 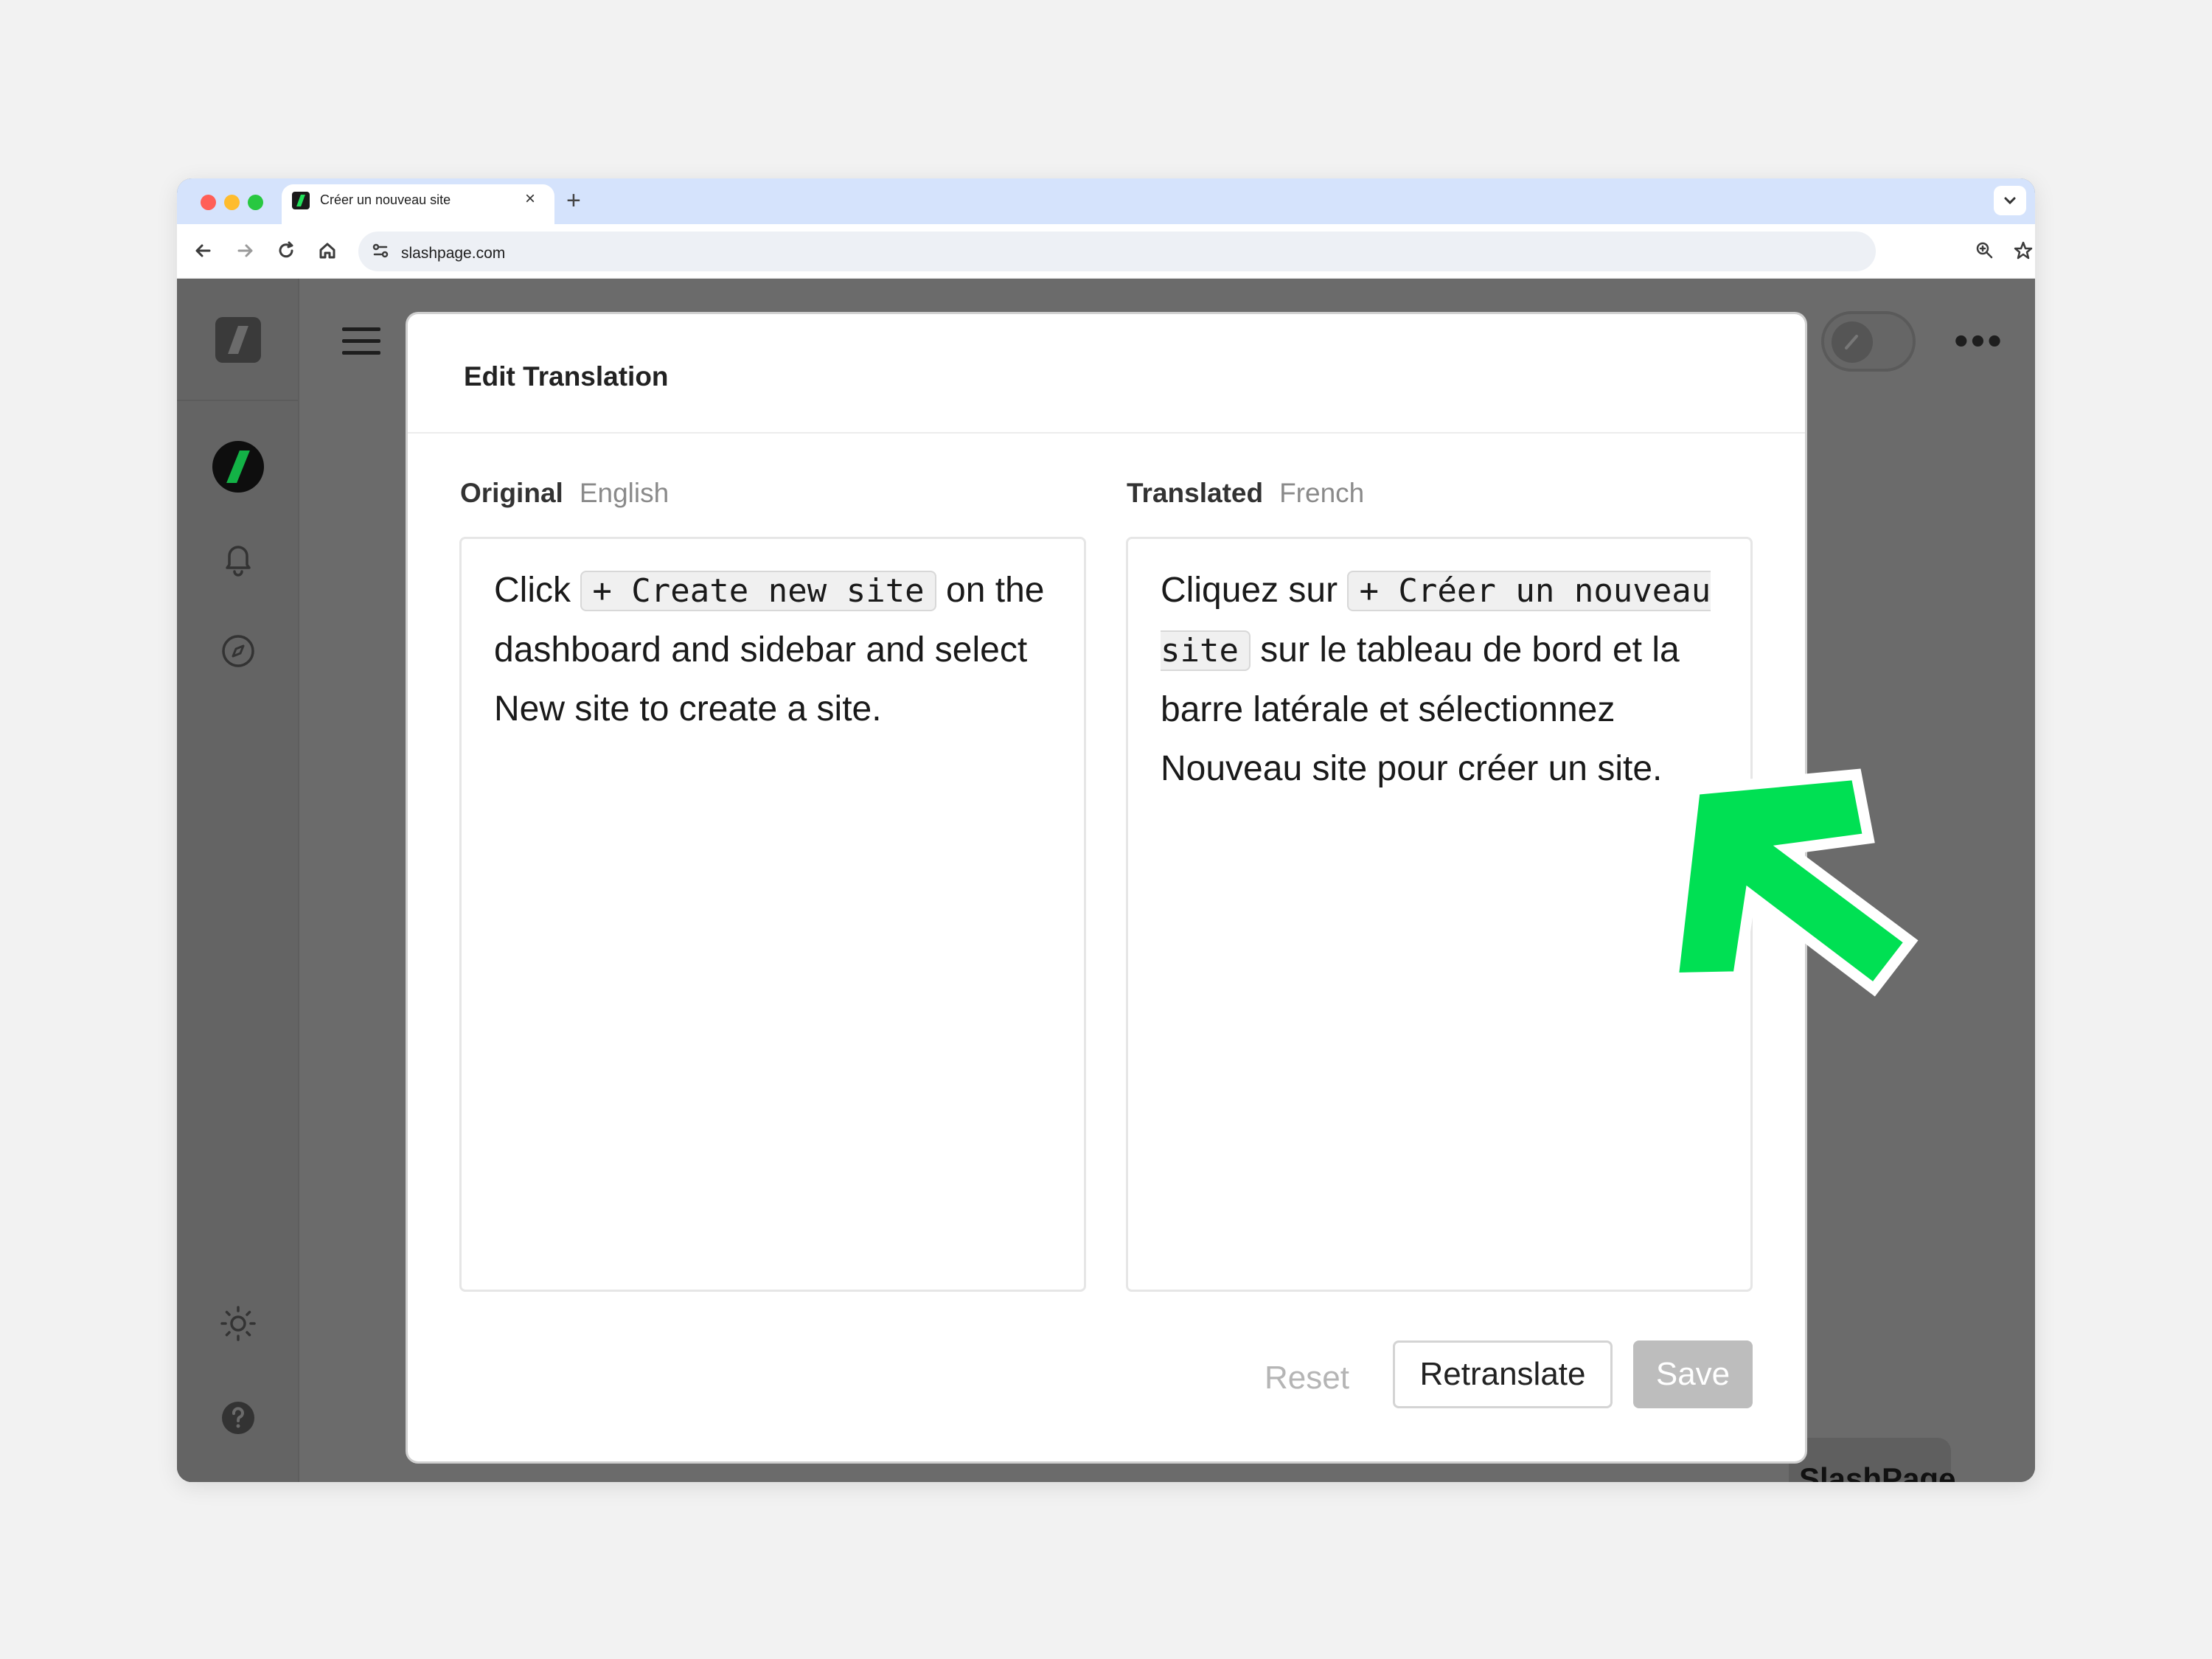 I want to click on tab-search-button, so click(x=2010, y=200).